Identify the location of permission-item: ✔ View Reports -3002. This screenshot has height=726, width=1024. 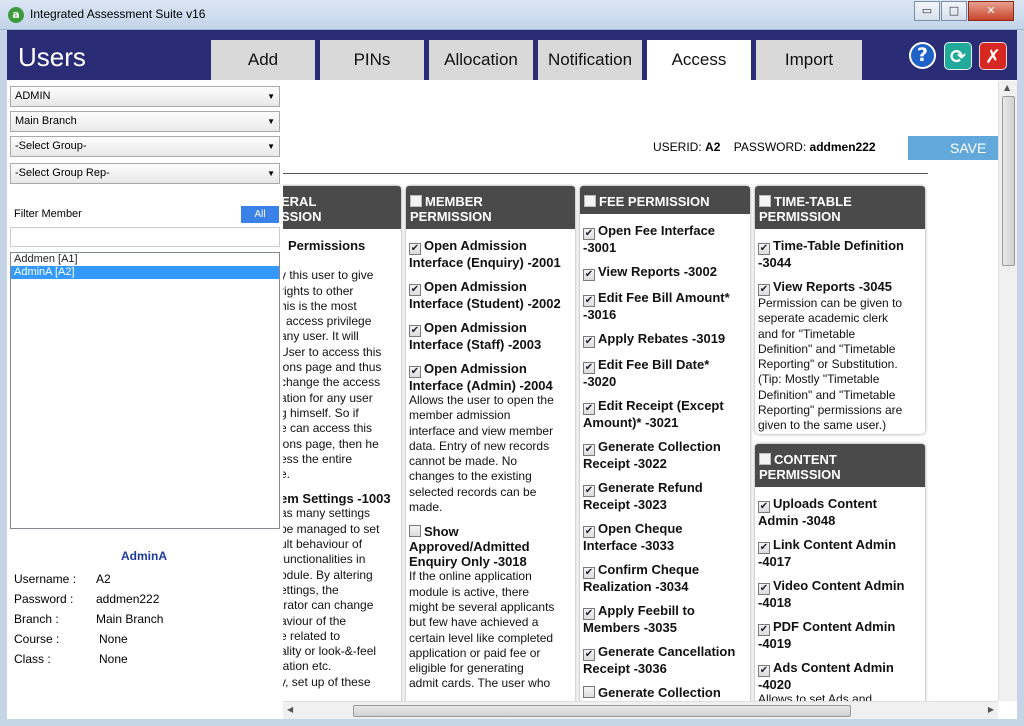
(665, 272).